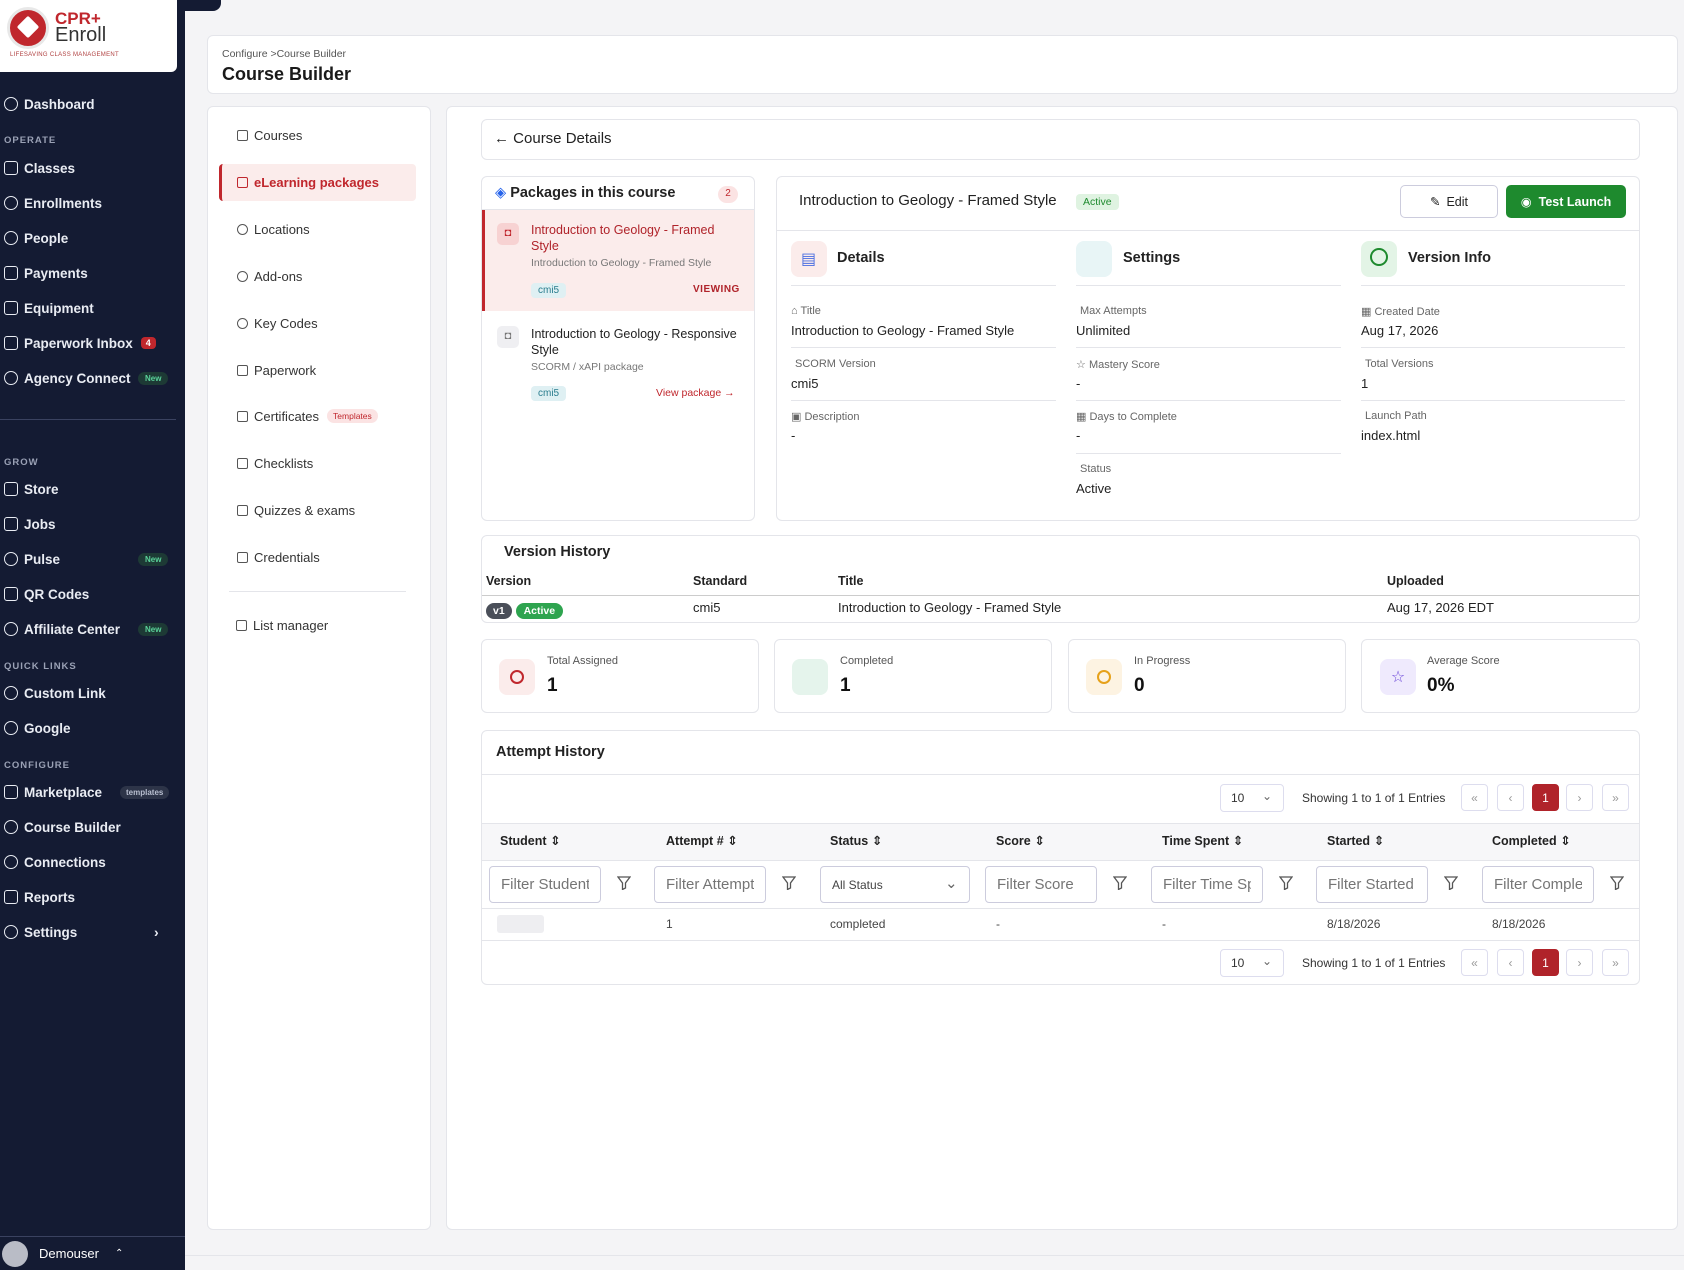  Describe the element at coordinates (89, 343) in the screenshot. I see `nav-paperwork-inbox: Paperwork Inbox 4` at that location.